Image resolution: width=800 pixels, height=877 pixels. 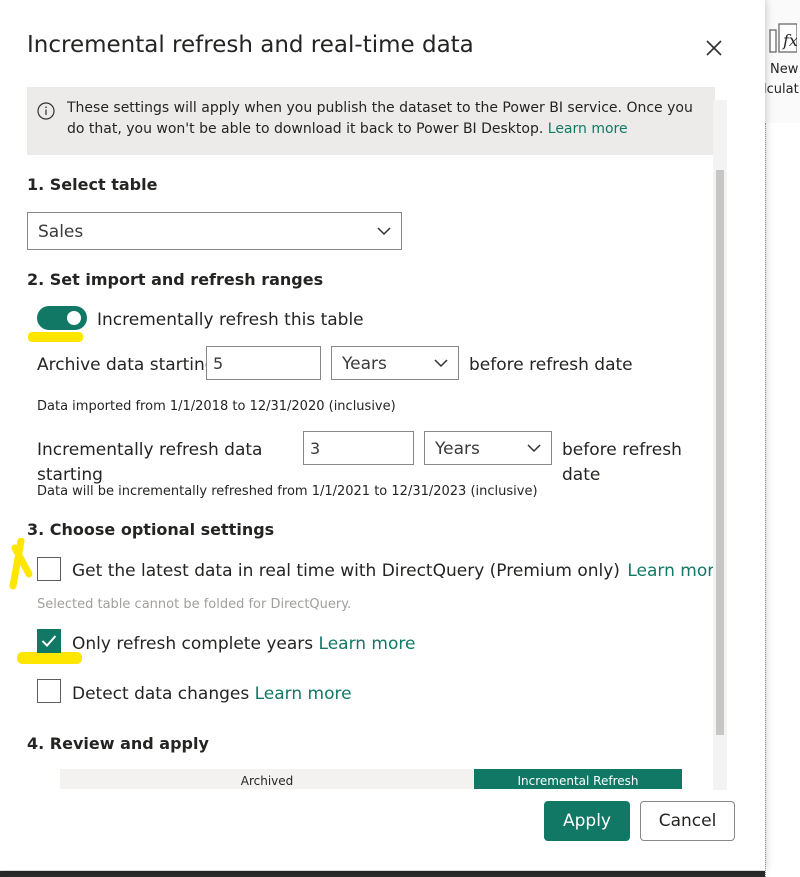 I want to click on new-calculation-icon: fx, so click(x=783, y=38).